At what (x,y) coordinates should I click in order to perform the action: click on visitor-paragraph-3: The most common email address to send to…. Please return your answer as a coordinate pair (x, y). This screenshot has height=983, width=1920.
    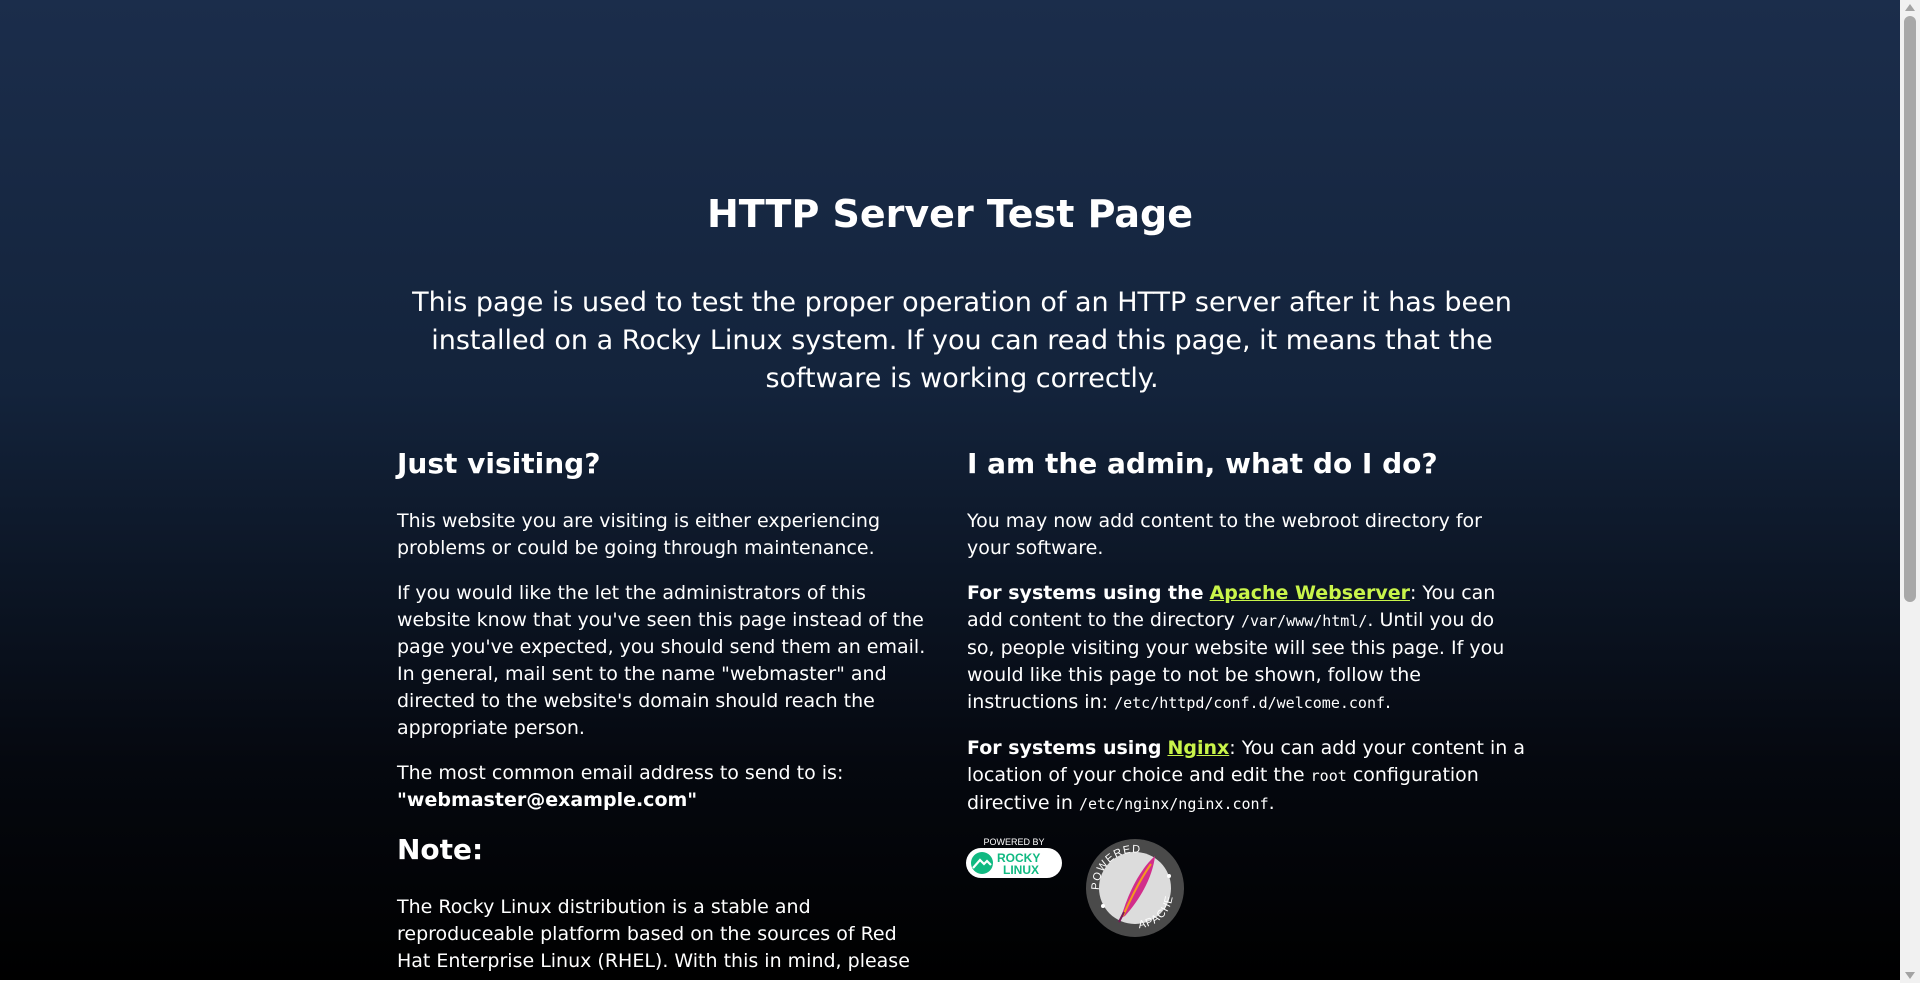
    Looking at the image, I should click on (664, 787).